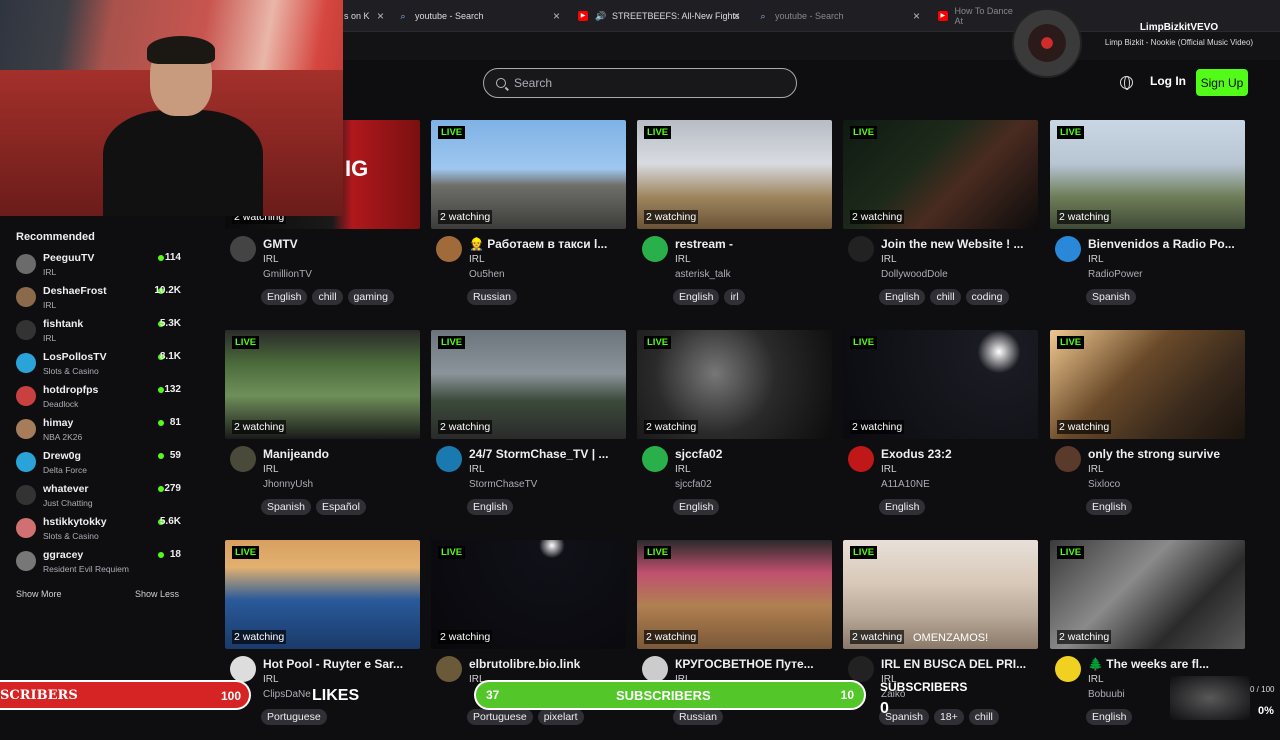 Image resolution: width=1280 pixels, height=740 pixels. Describe the element at coordinates (560, 717) in the screenshot. I see `tag-chip: pixelart` at that location.